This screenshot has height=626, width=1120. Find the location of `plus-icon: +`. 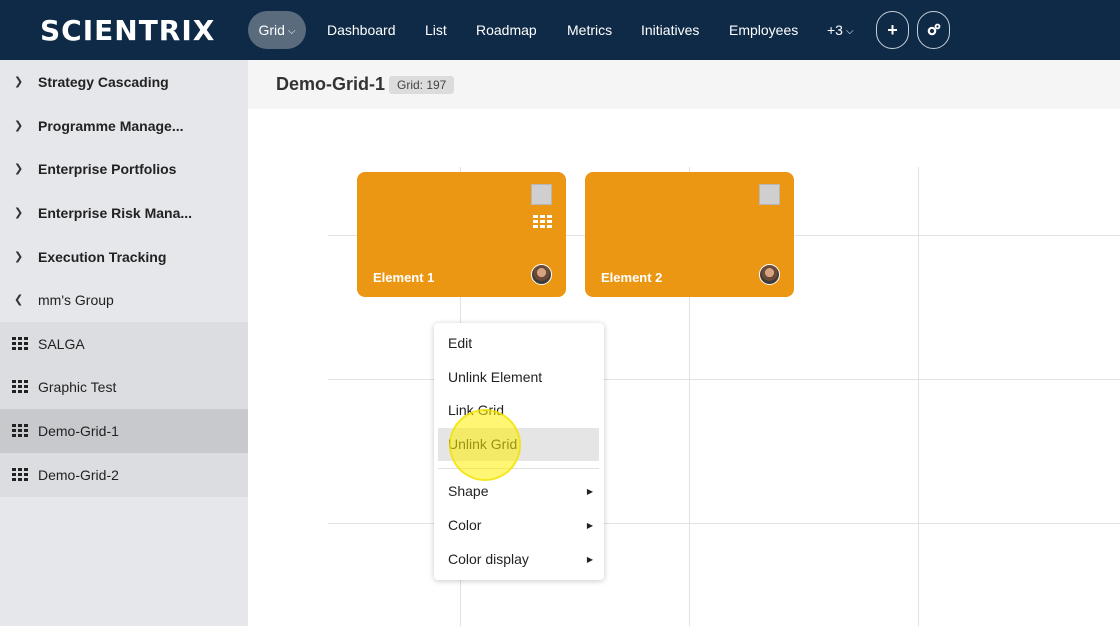

plus-icon: + is located at coordinates (892, 30).